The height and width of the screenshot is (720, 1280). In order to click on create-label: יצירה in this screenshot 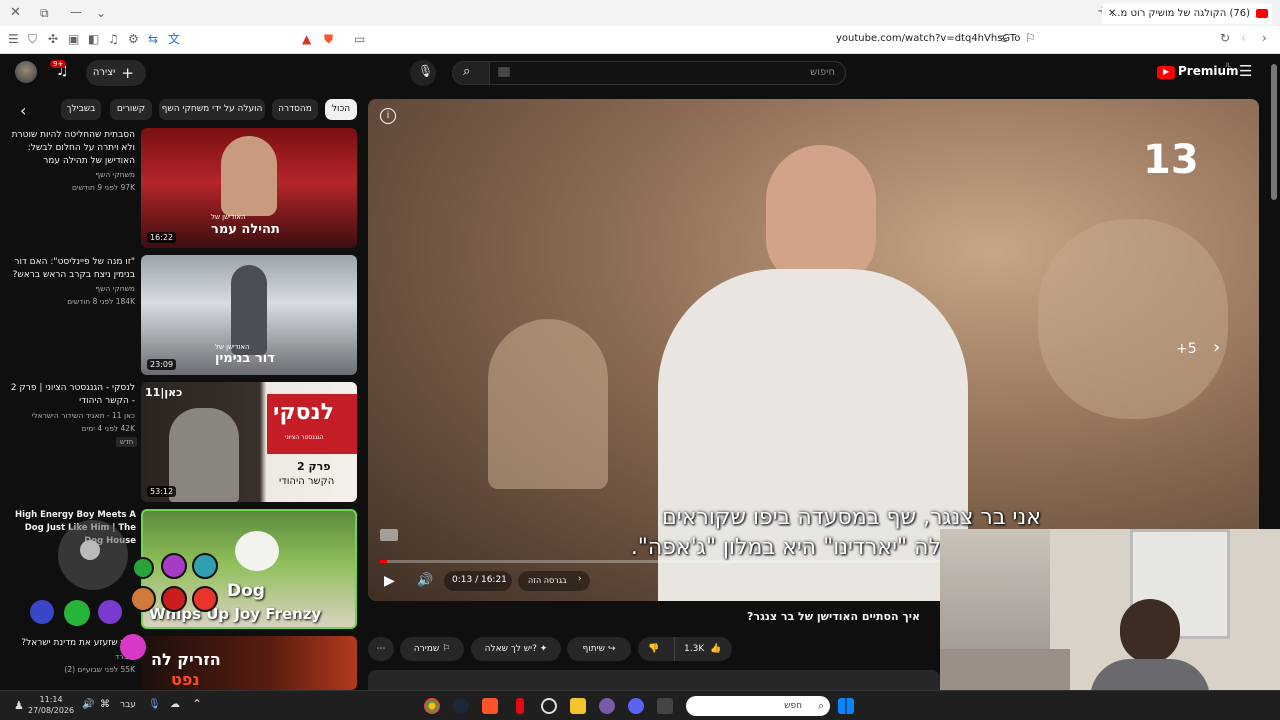, I will do `click(104, 72)`.